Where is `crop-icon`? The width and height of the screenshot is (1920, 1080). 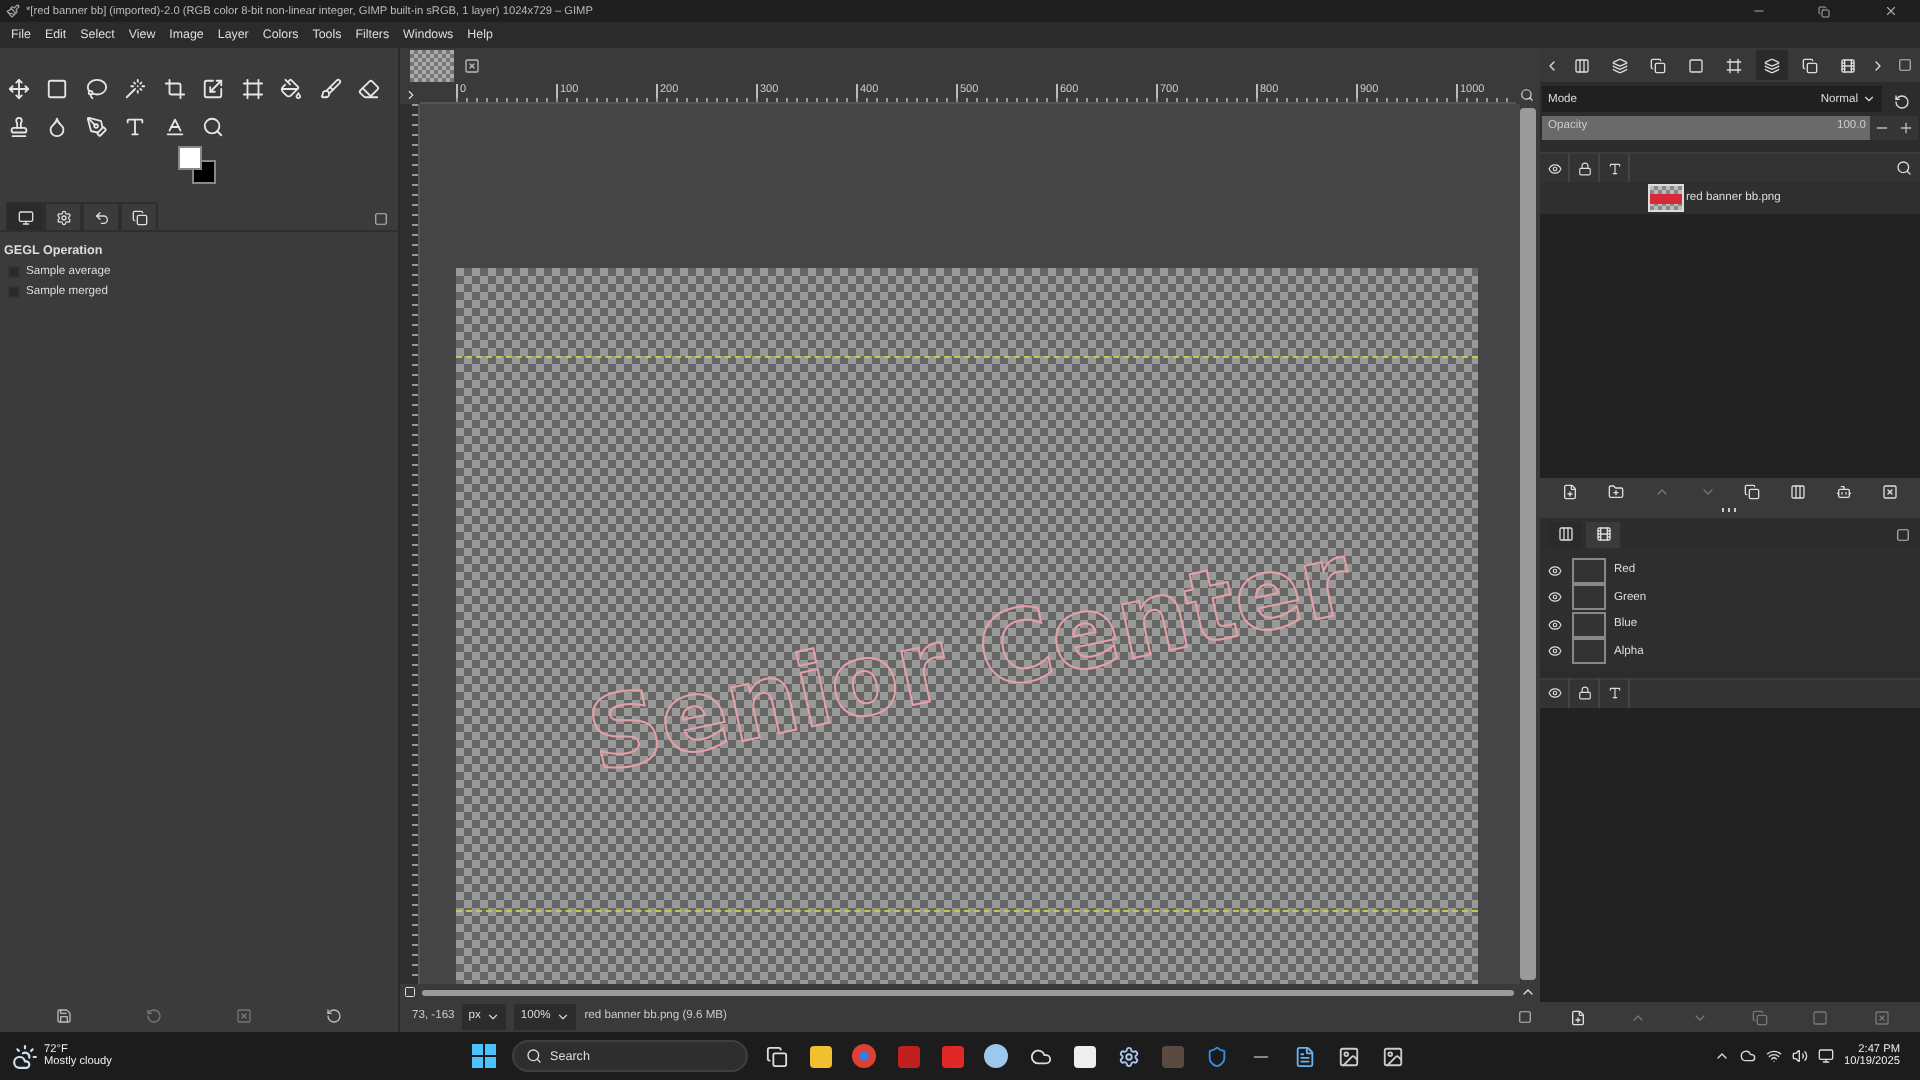 crop-icon is located at coordinates (174, 89).